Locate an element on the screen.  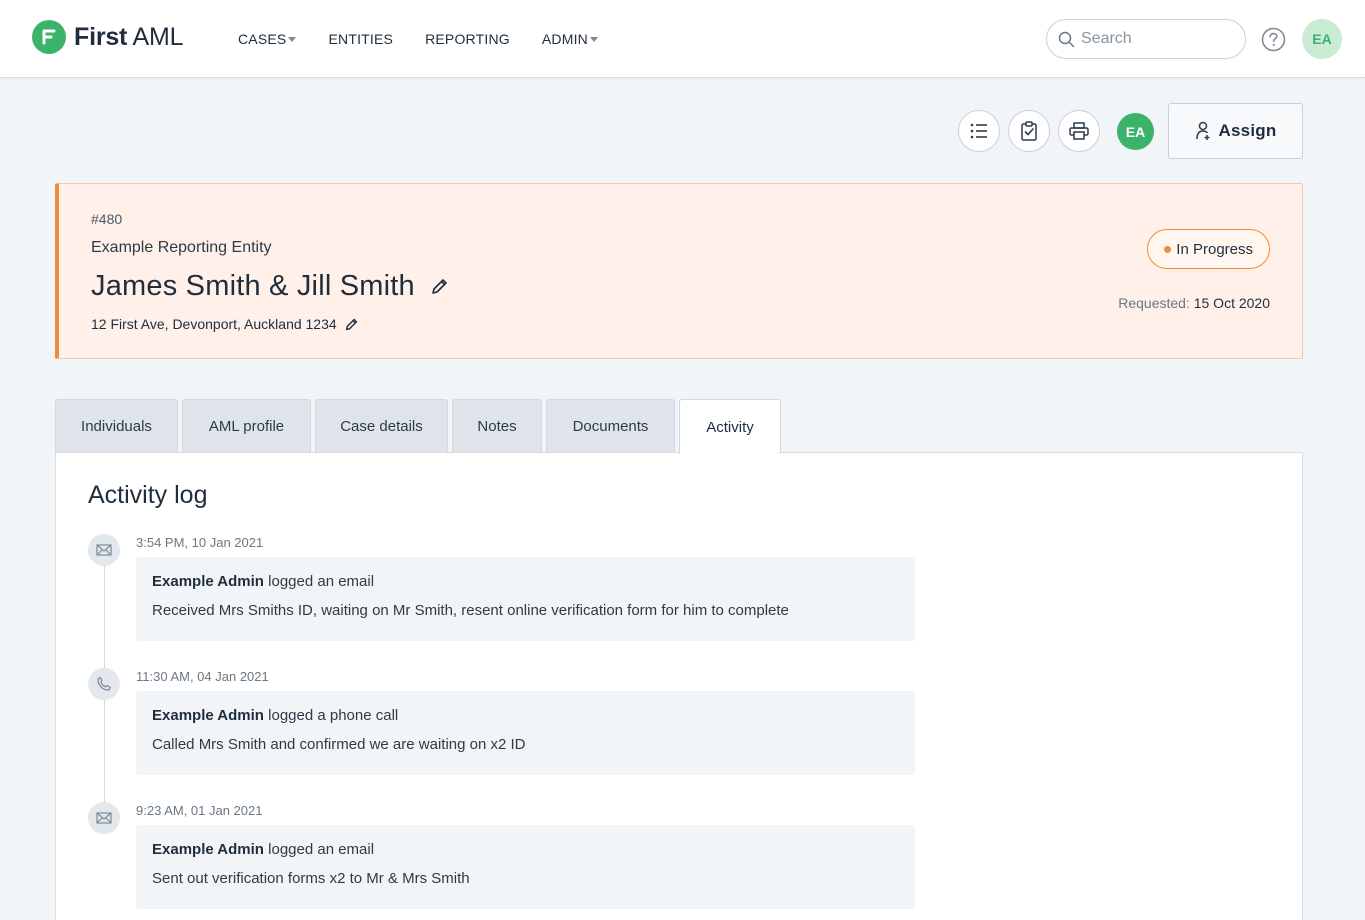
requested-value: 15 Oct 2020 is located at coordinates (1231, 303).